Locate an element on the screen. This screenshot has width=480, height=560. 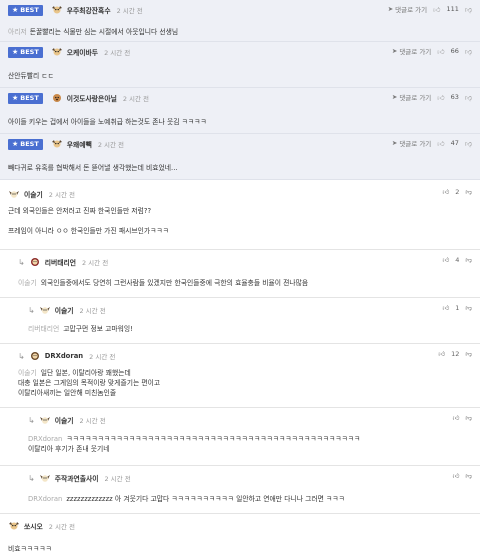
comment-text: 아리저 돈꿀빨리는 식물만 심는 시절에서 아웃입니다 선생님 is located at coordinates (93, 32).